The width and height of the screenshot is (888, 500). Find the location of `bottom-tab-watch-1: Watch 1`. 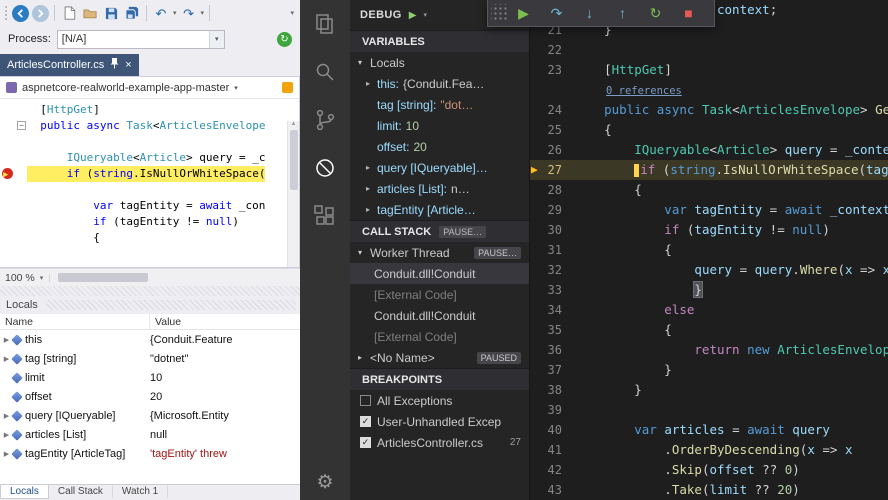

bottom-tab-watch-1: Watch 1 is located at coordinates (141, 491).